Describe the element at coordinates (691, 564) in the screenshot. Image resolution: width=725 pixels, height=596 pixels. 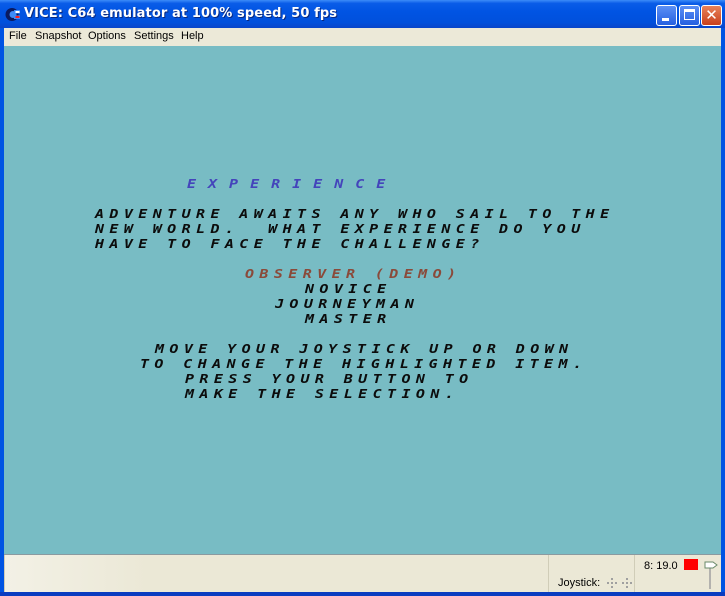
I see `drive-led-indicator` at that location.